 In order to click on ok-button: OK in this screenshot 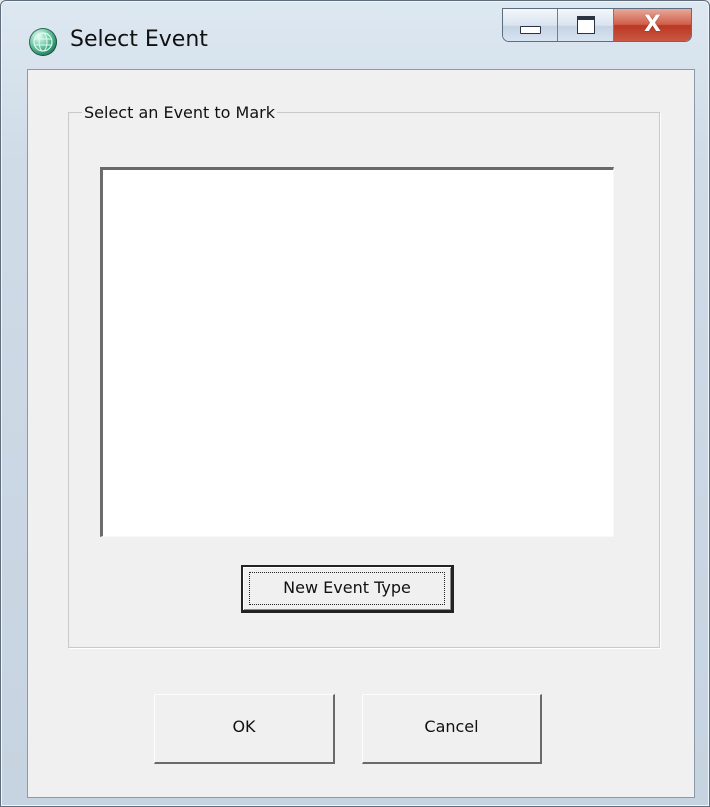, I will do `click(244, 729)`.